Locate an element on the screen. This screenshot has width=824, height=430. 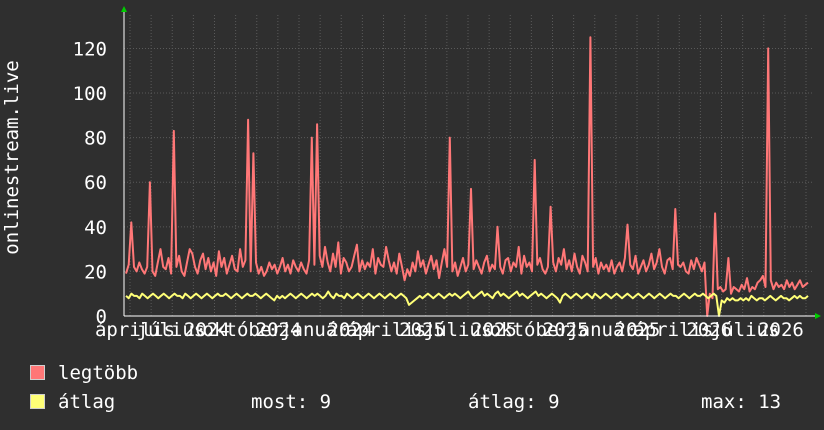
y-tick-label: 100 is located at coordinates (90, 94).